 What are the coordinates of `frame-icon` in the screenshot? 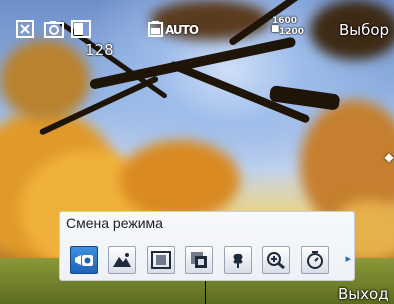 It's located at (161, 260).